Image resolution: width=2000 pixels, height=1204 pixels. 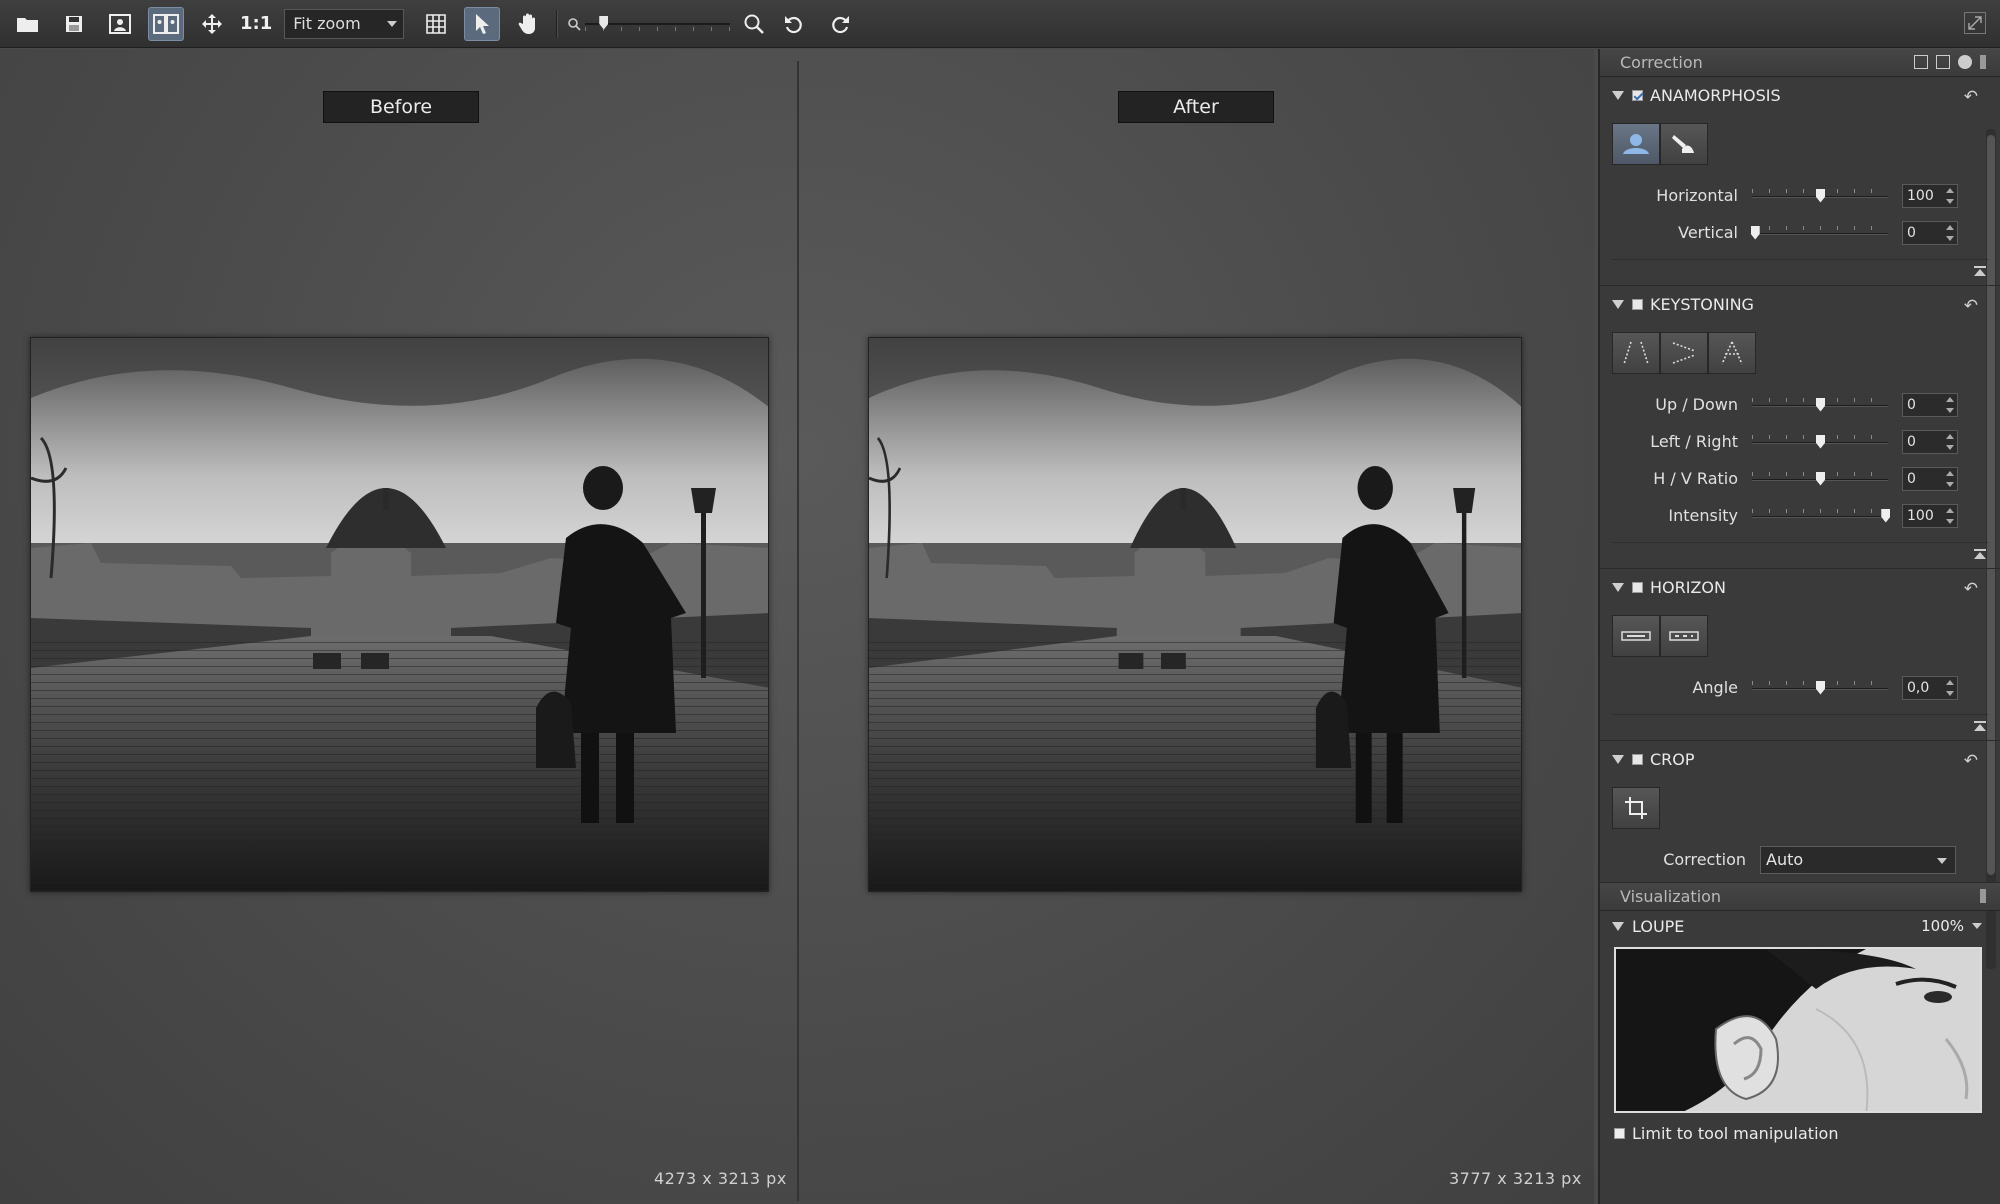 I want to click on hv-ratio-slider, so click(x=1820, y=479).